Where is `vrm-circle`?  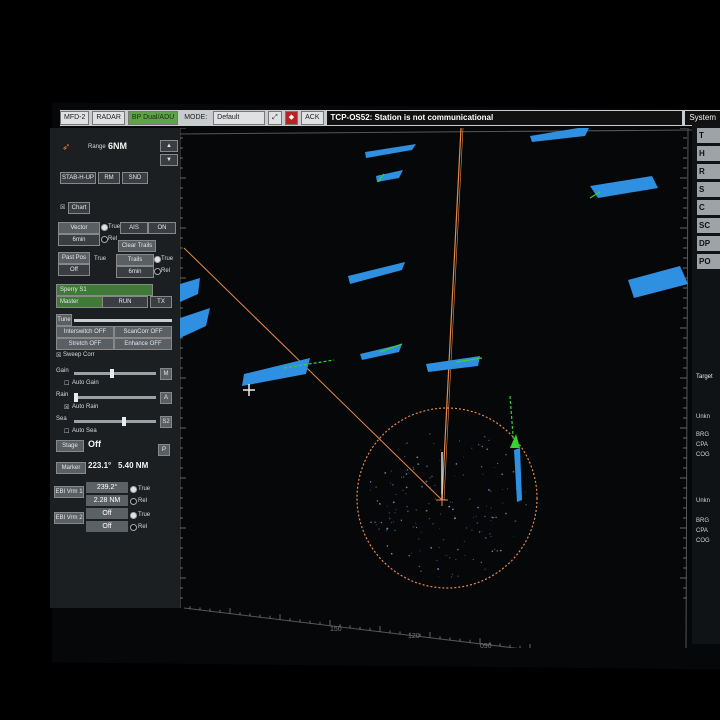
vrm-circle is located at coordinates (447, 498).